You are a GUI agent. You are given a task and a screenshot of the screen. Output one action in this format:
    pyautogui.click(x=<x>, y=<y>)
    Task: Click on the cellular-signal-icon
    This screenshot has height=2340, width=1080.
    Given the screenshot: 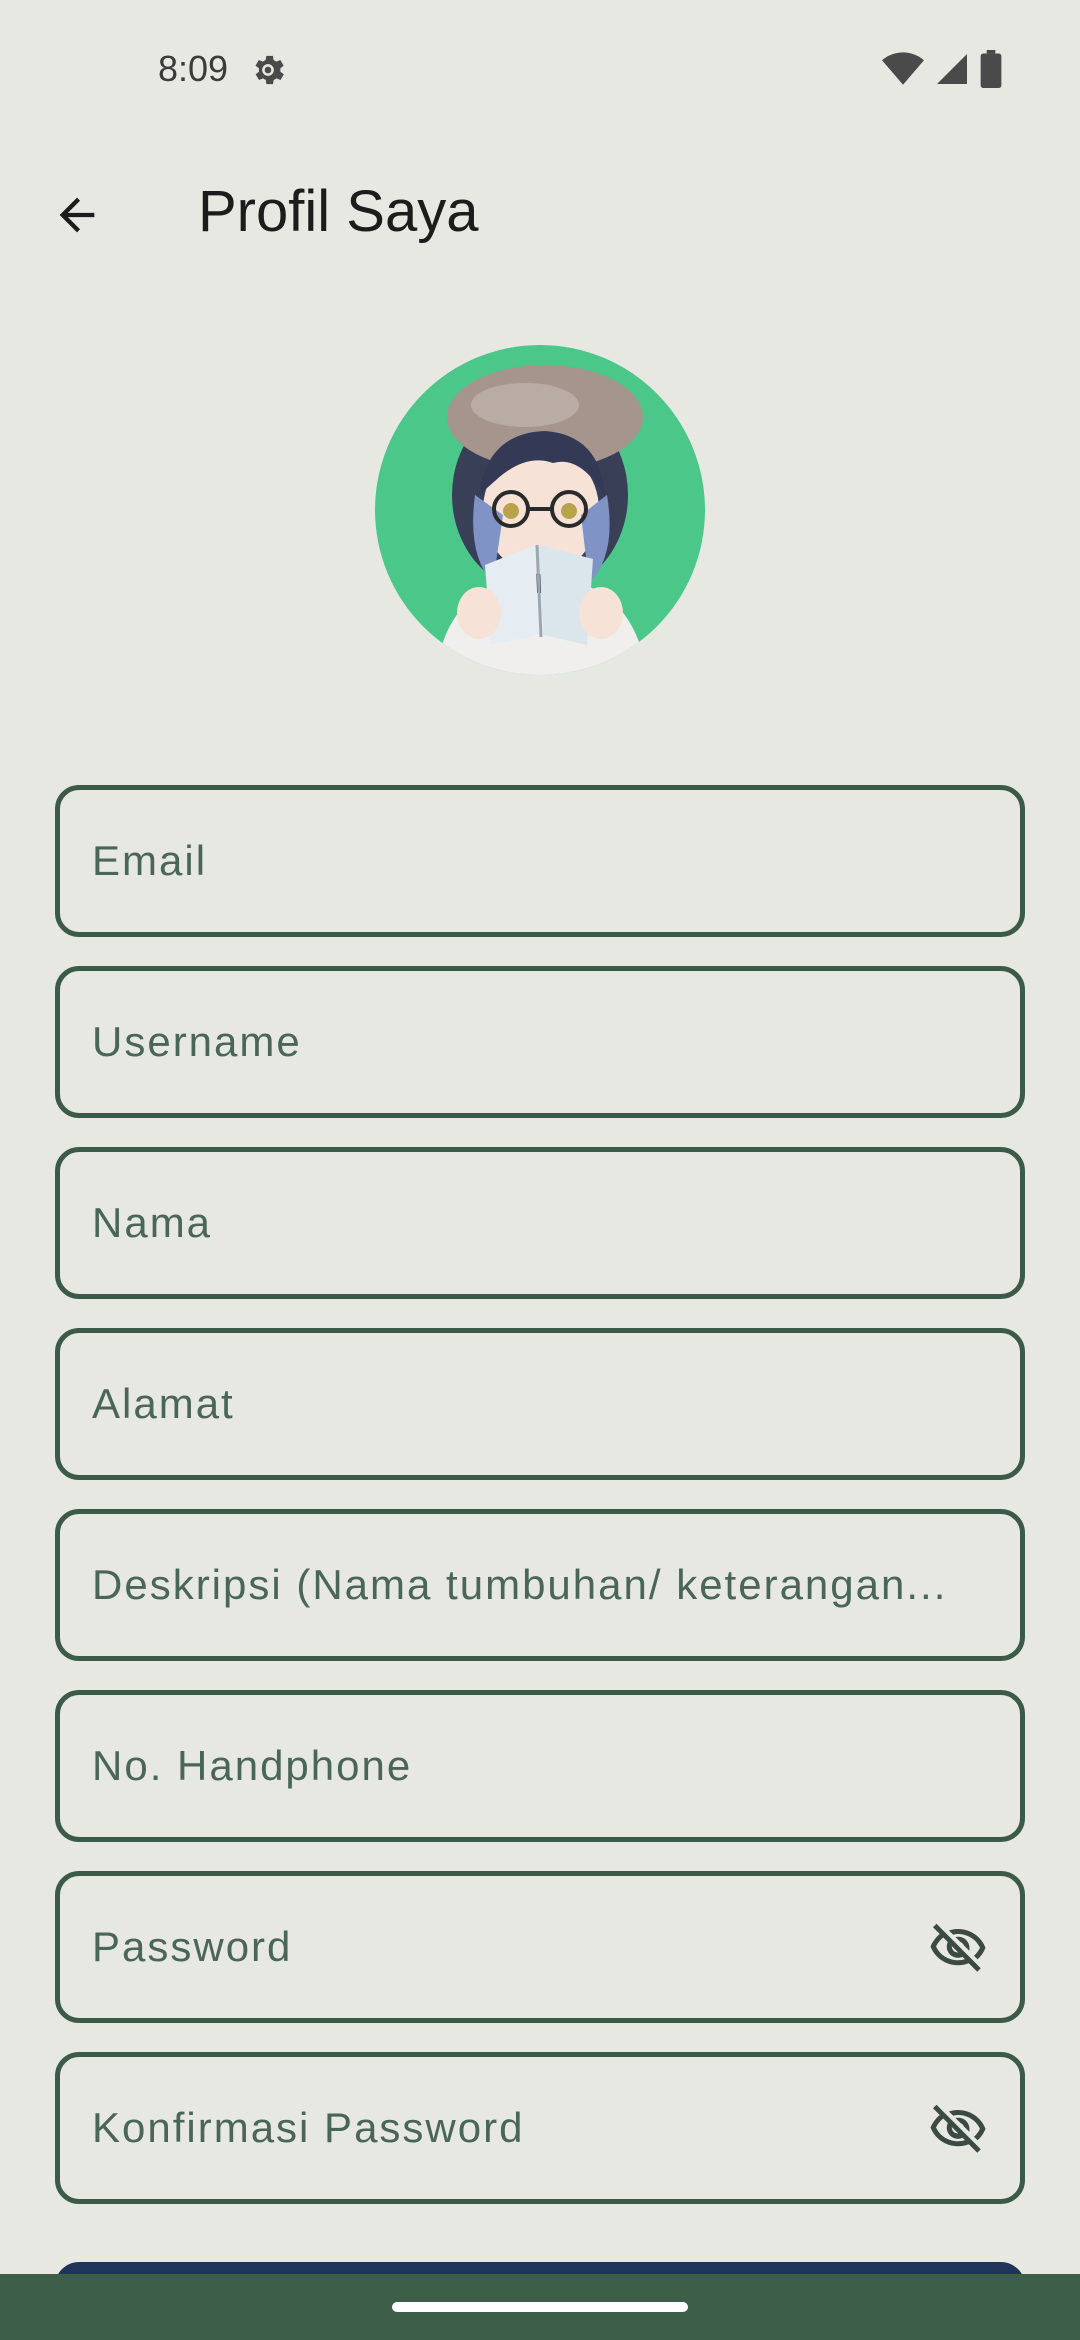 What is the action you would take?
    pyautogui.click(x=952, y=69)
    